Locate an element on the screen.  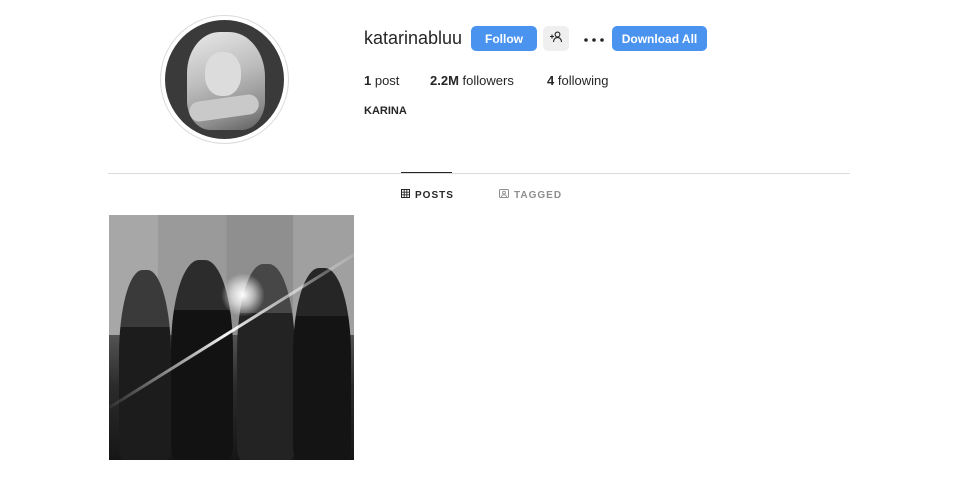
suggested-accounts-button is located at coordinates (556, 38).